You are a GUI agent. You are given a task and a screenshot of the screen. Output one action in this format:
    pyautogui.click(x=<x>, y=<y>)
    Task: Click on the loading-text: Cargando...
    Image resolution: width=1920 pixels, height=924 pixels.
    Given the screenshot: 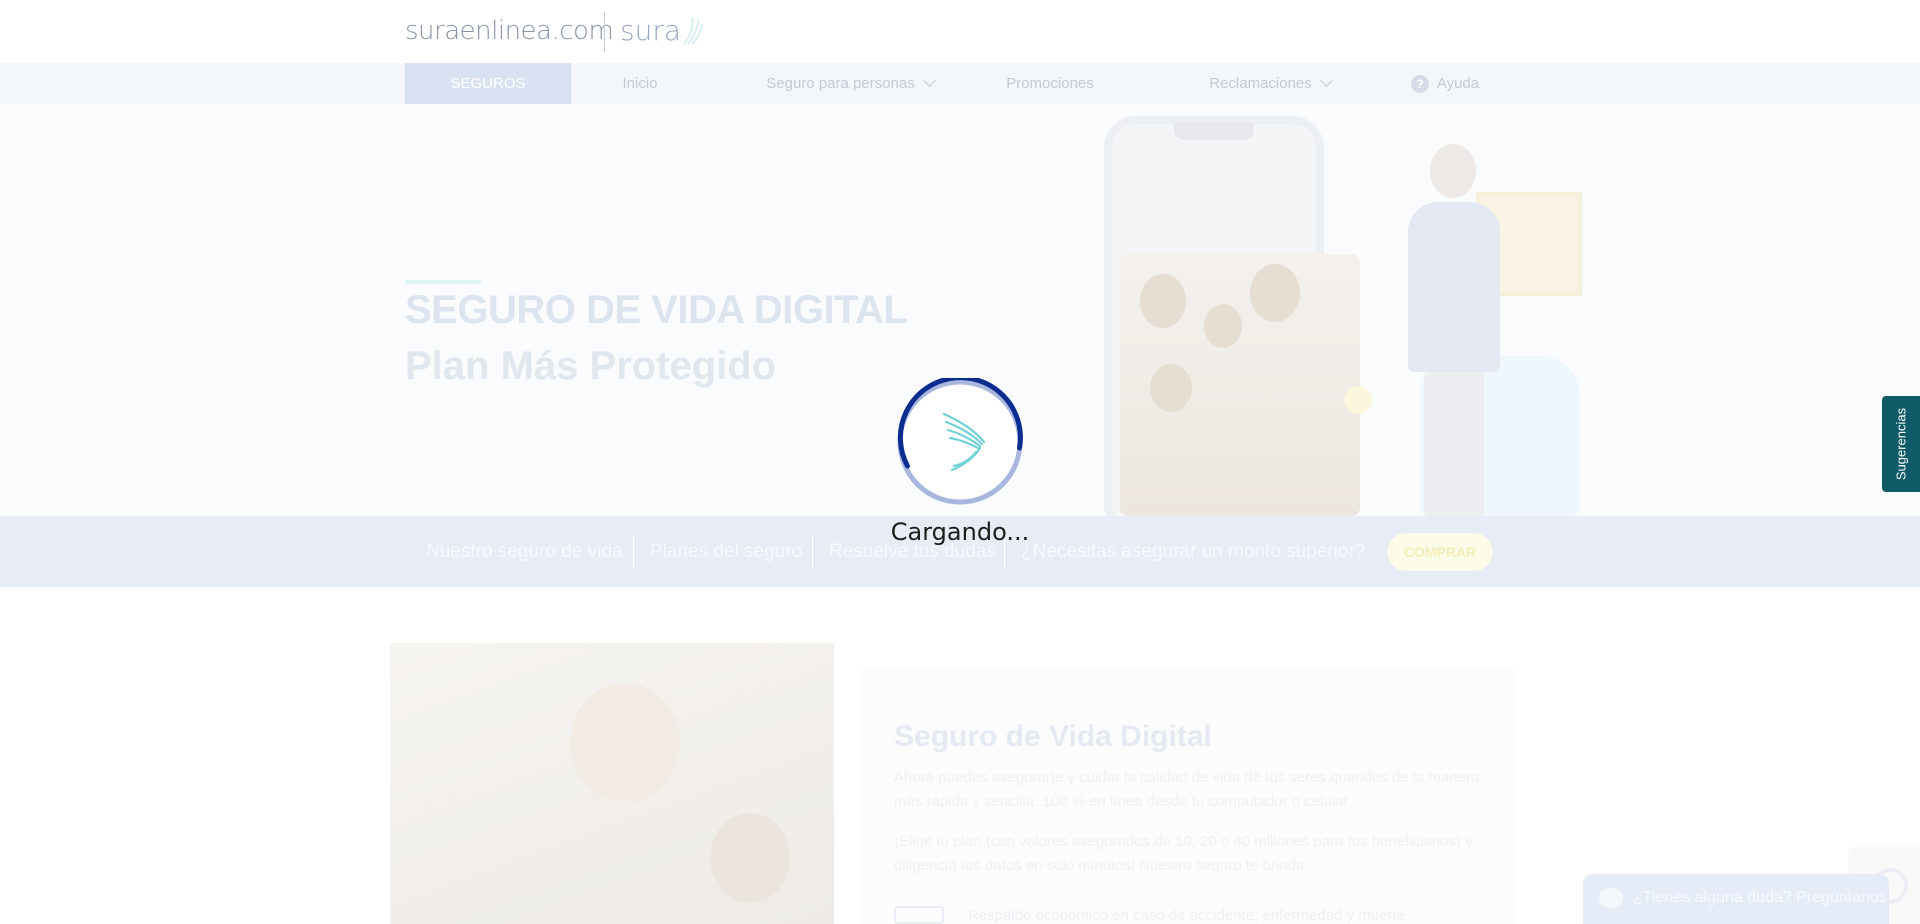 What is the action you would take?
    pyautogui.click(x=960, y=532)
    